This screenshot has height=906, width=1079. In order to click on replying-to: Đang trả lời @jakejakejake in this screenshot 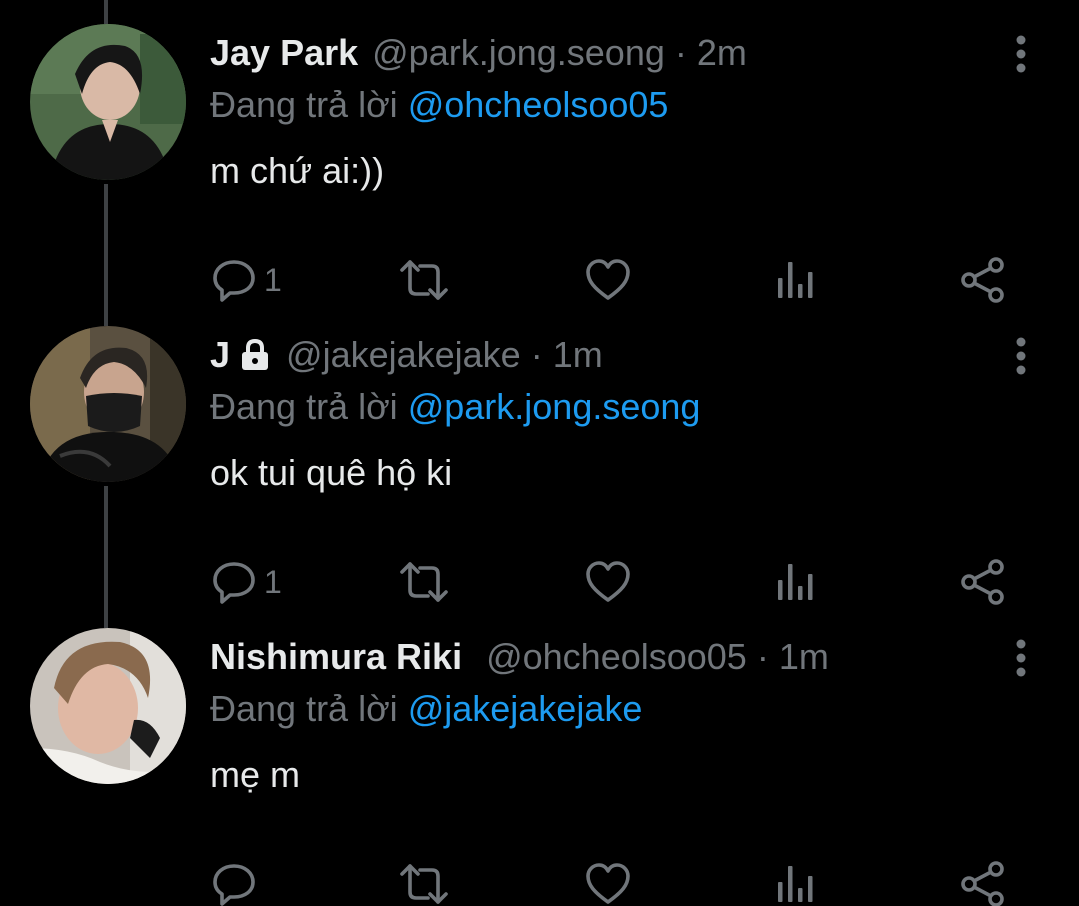, I will do `click(426, 709)`.